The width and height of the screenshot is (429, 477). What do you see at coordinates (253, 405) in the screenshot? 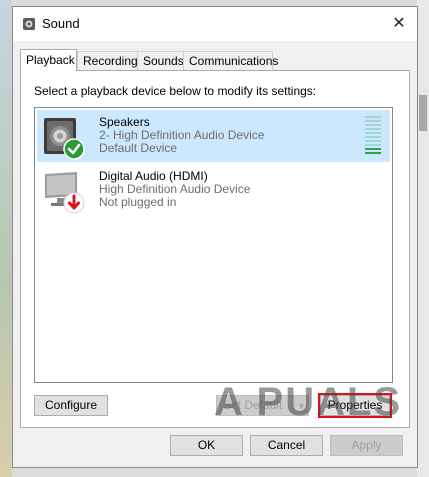
I see `set-default-label: Set Default` at bounding box center [253, 405].